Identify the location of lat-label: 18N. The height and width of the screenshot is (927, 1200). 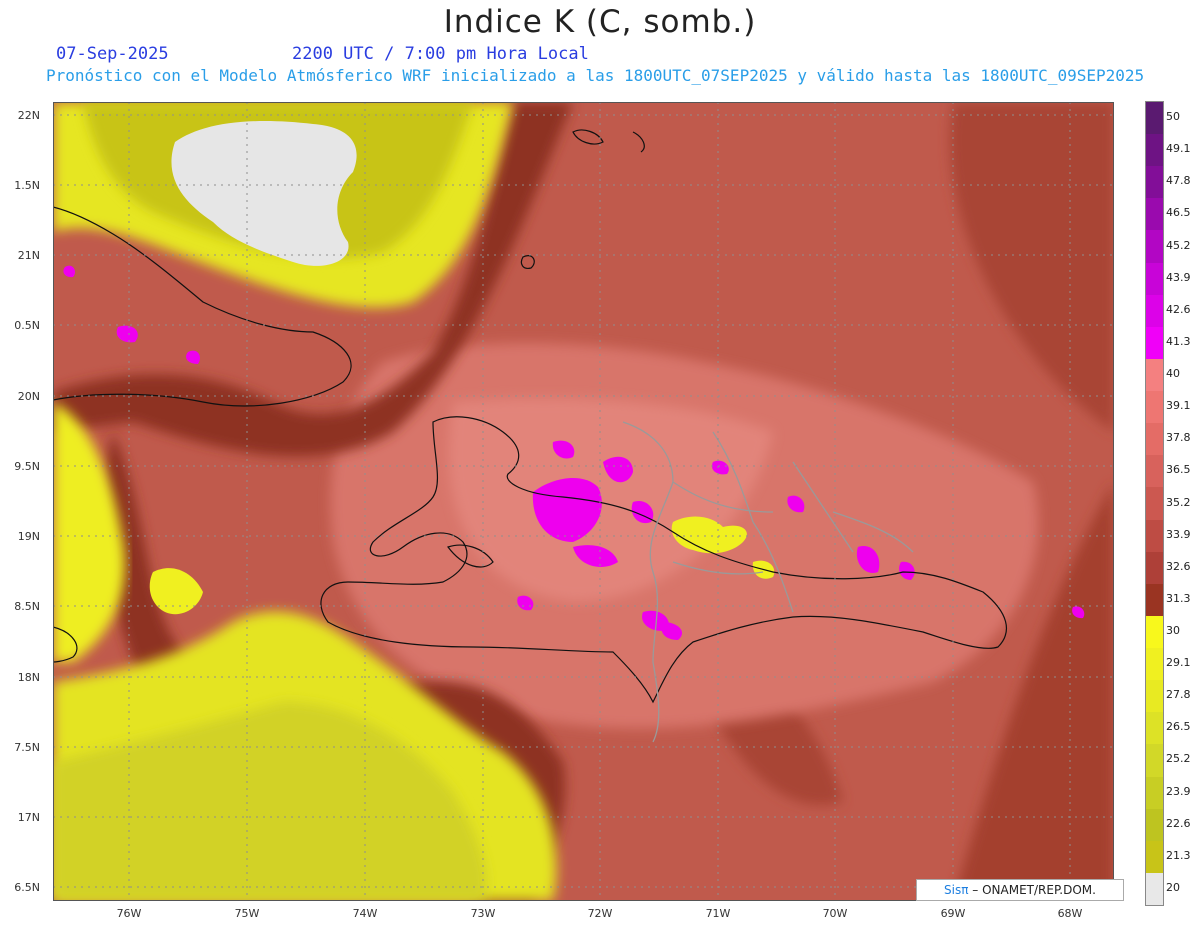
(28, 677).